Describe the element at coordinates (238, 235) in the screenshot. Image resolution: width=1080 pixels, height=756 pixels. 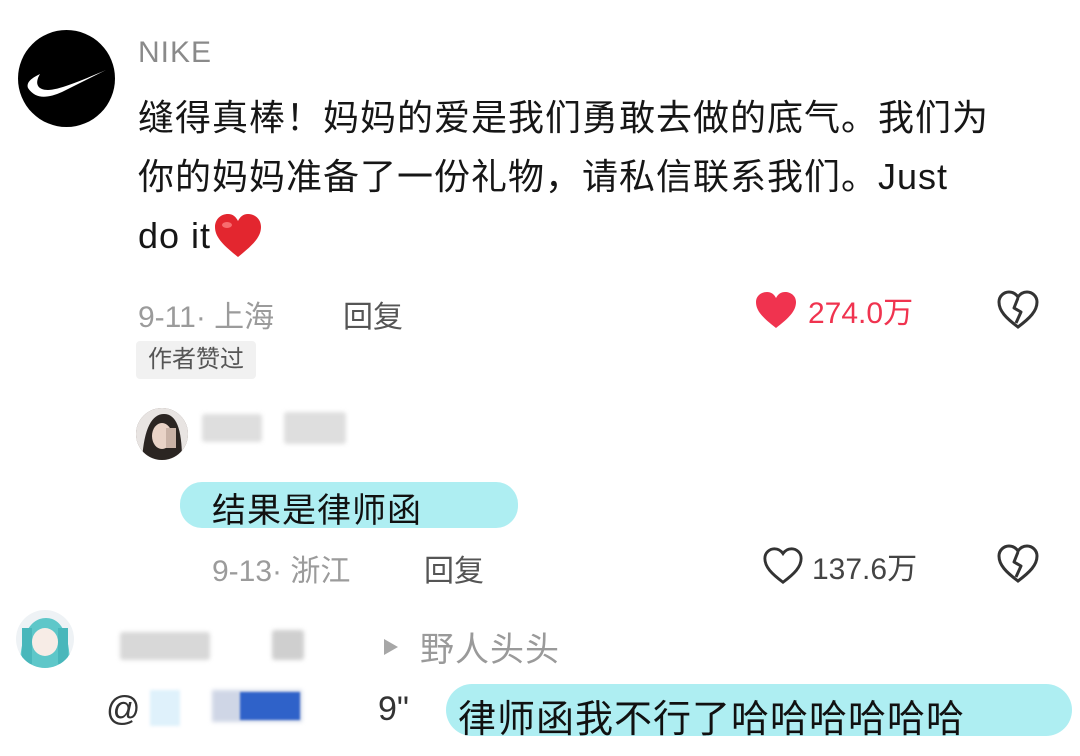
I see `red-heart-emoji-icon` at that location.